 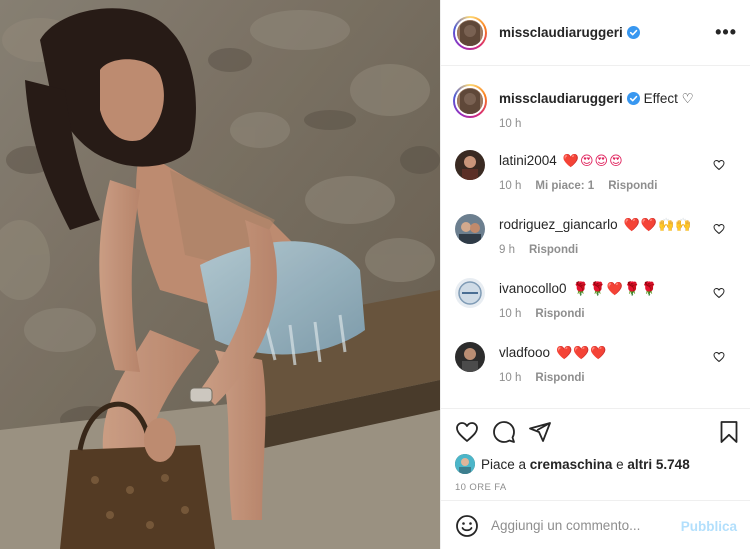 I want to click on comment-meta: 9 h Rispondi, so click(x=545, y=250).